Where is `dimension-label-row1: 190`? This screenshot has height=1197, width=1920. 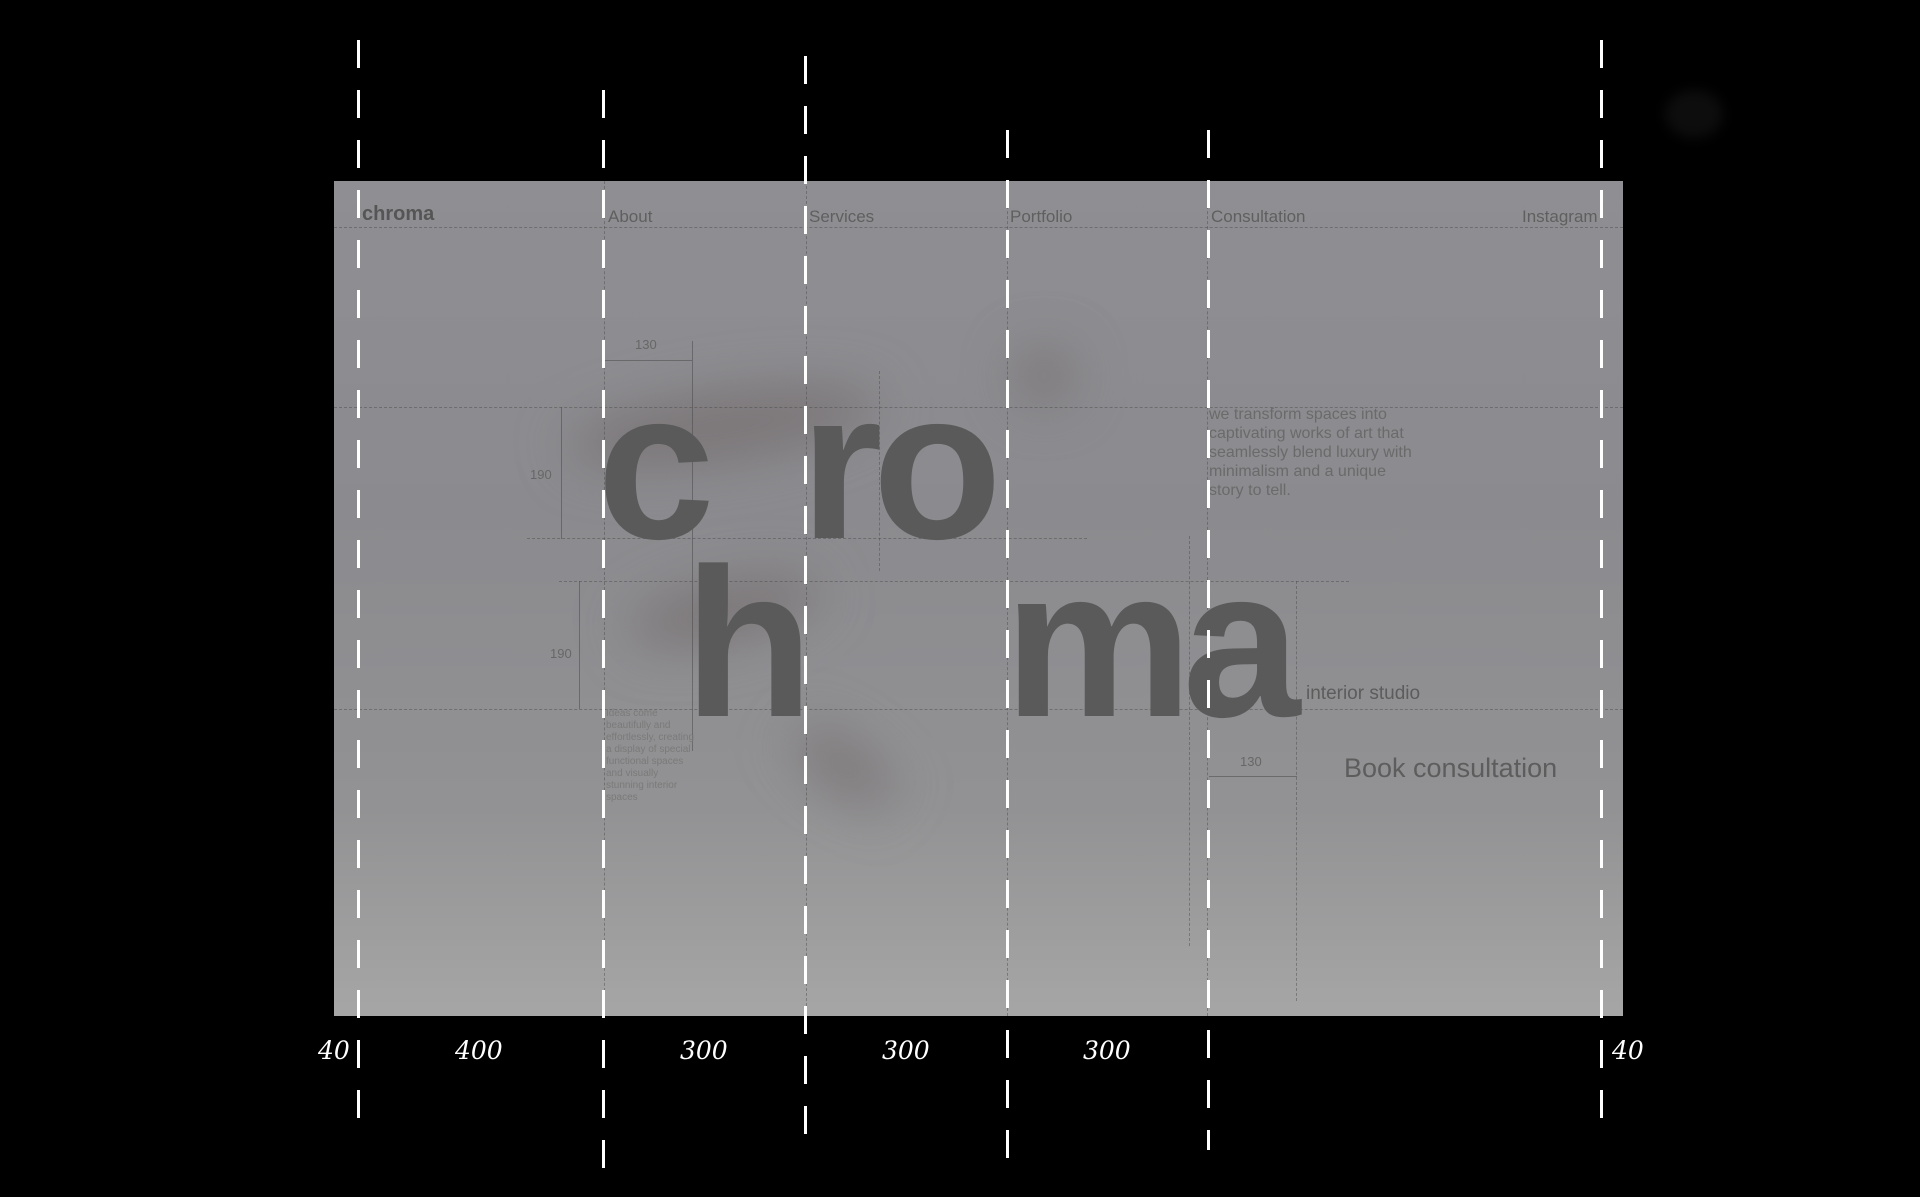 dimension-label-row1: 190 is located at coordinates (541, 474).